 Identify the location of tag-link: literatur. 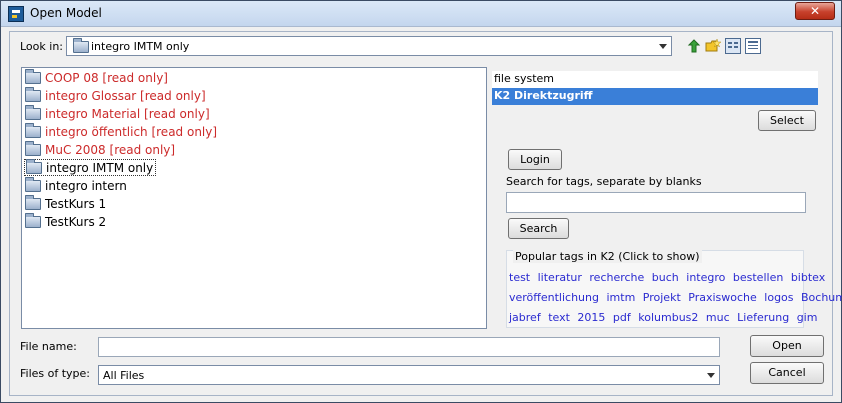
(560, 277).